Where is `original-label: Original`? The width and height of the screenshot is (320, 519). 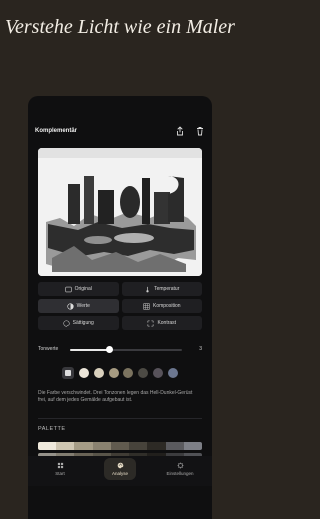
original-label: Original is located at coordinates (83, 289).